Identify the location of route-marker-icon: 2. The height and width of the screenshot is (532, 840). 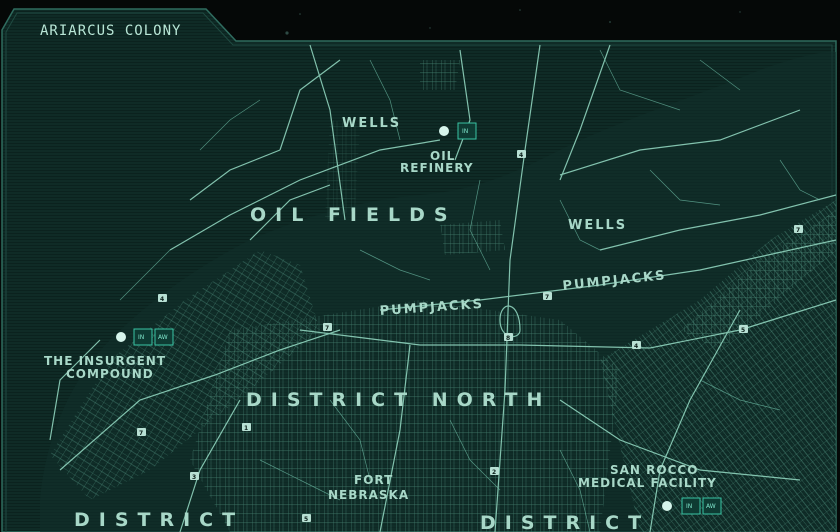
(494, 471).